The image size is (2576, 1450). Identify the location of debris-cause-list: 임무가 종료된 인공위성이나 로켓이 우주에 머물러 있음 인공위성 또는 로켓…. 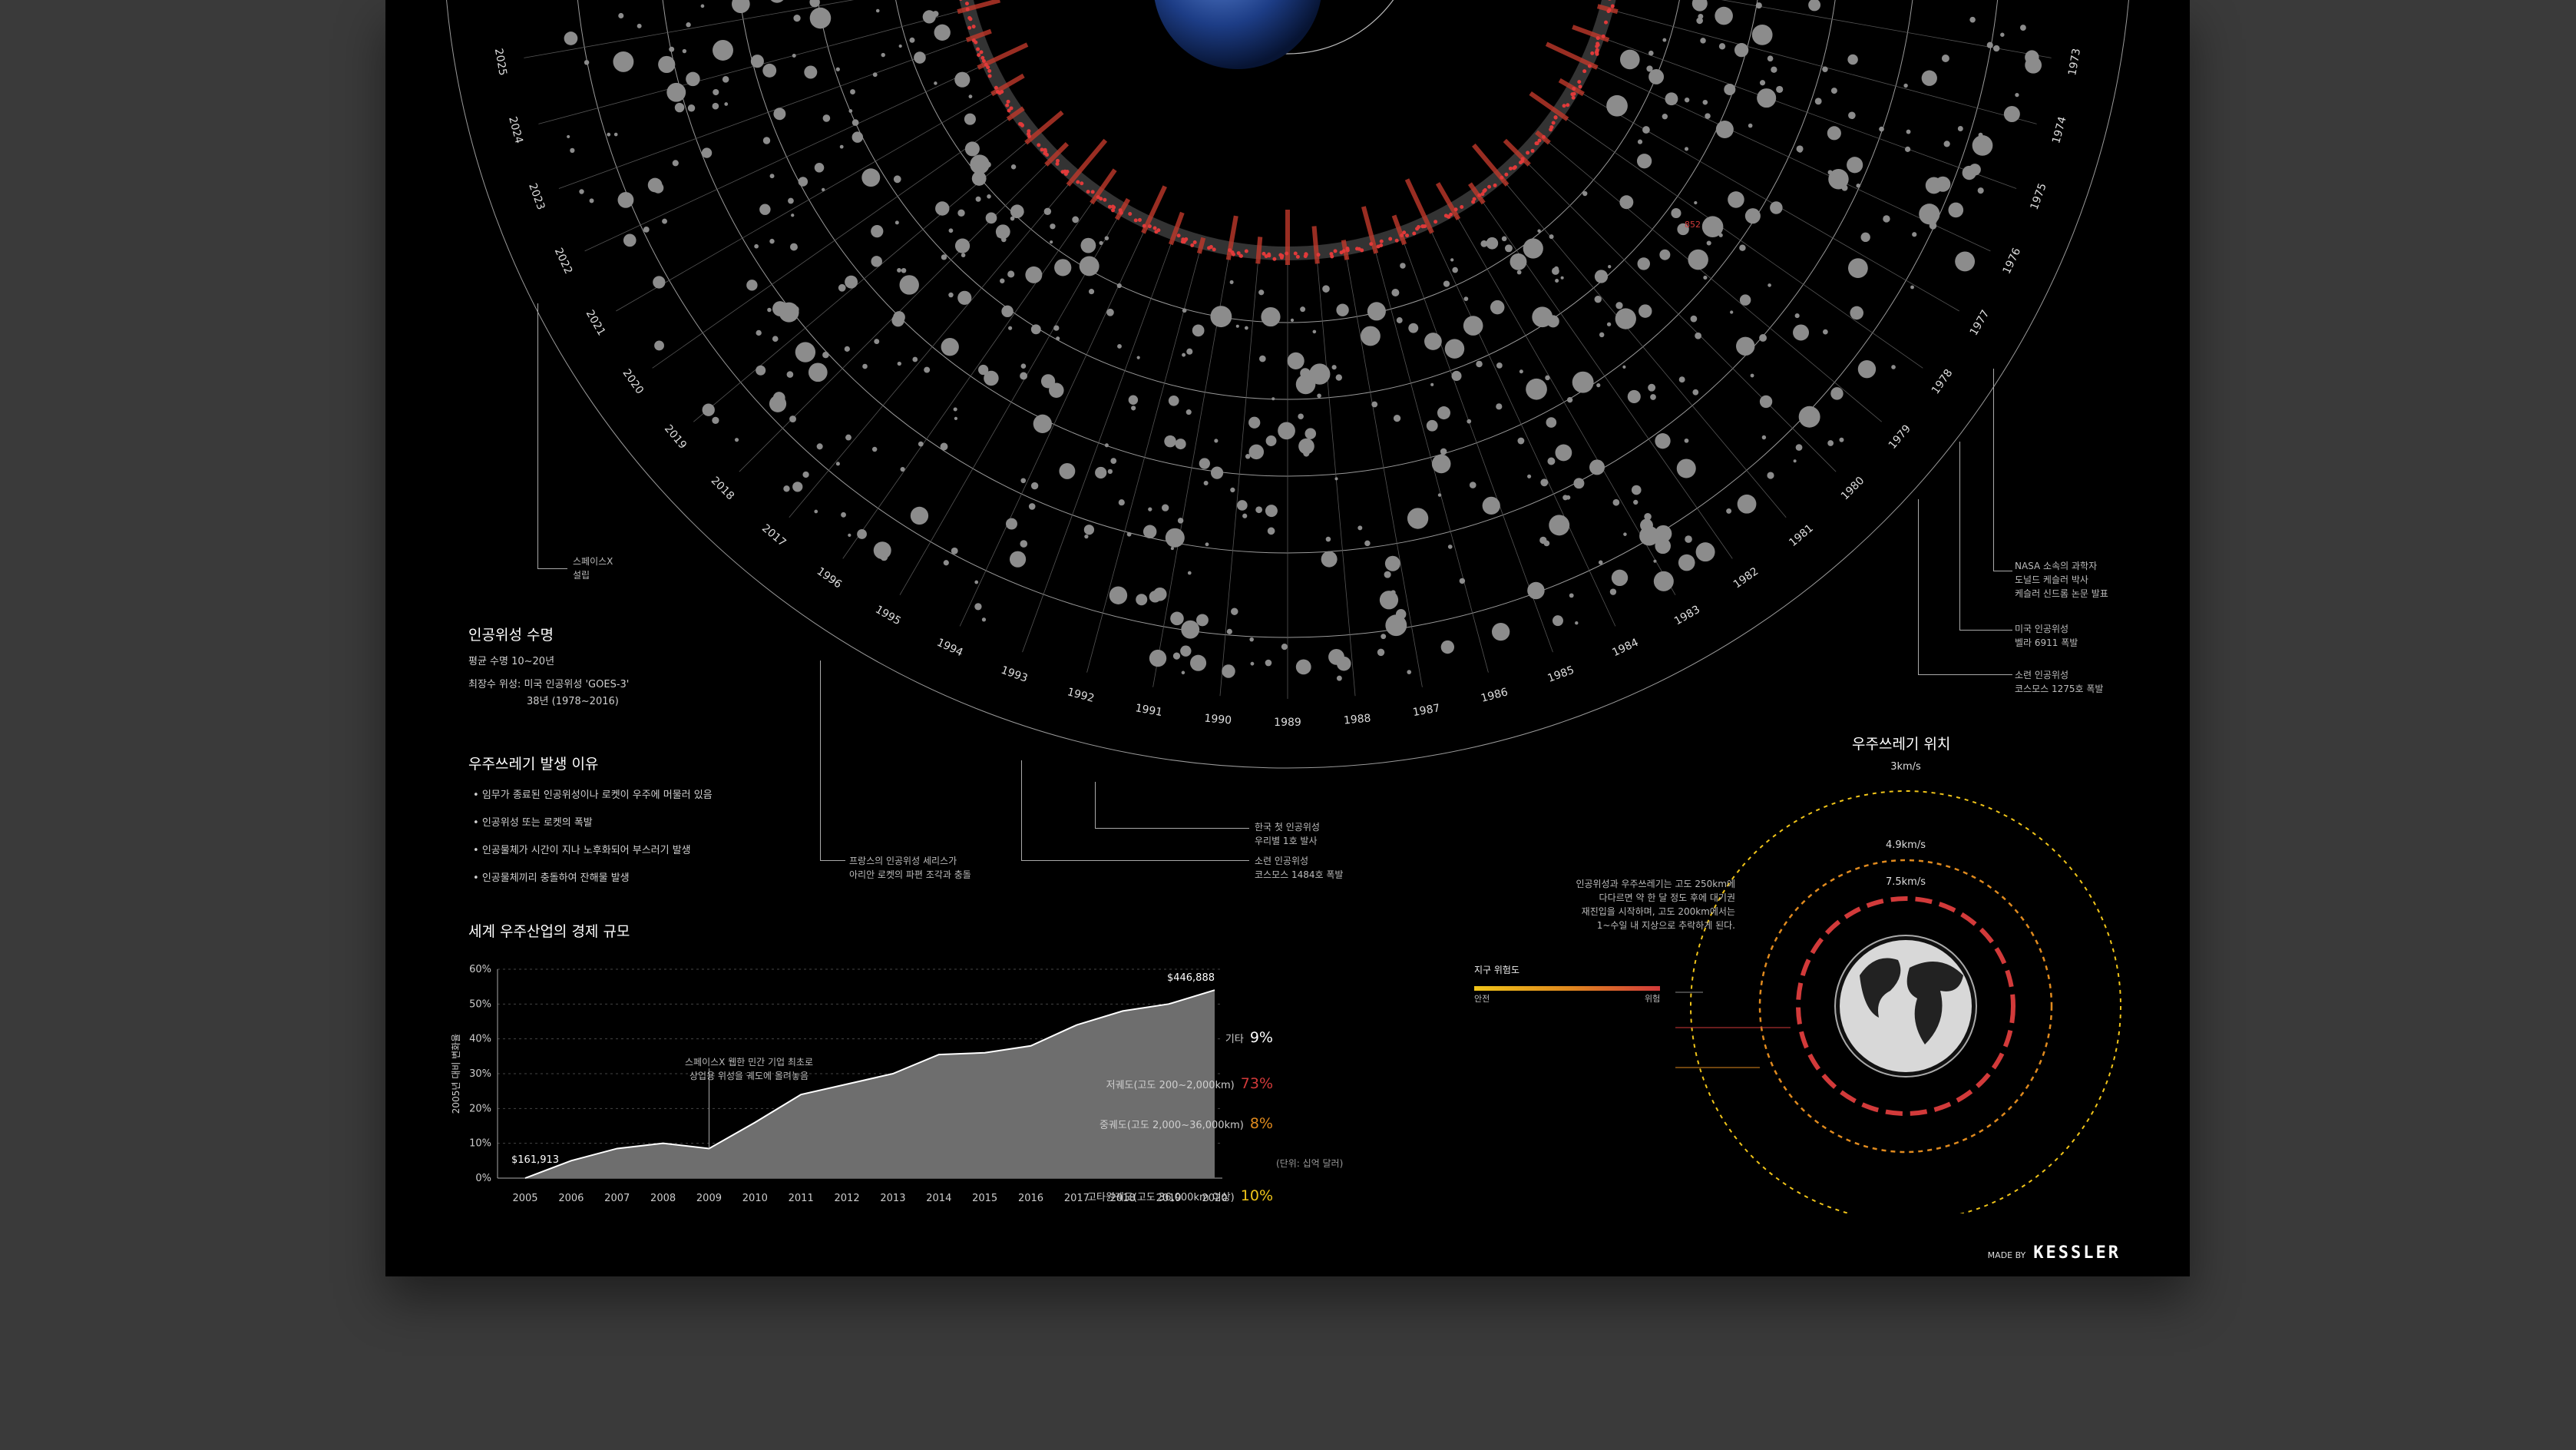
(593, 841).